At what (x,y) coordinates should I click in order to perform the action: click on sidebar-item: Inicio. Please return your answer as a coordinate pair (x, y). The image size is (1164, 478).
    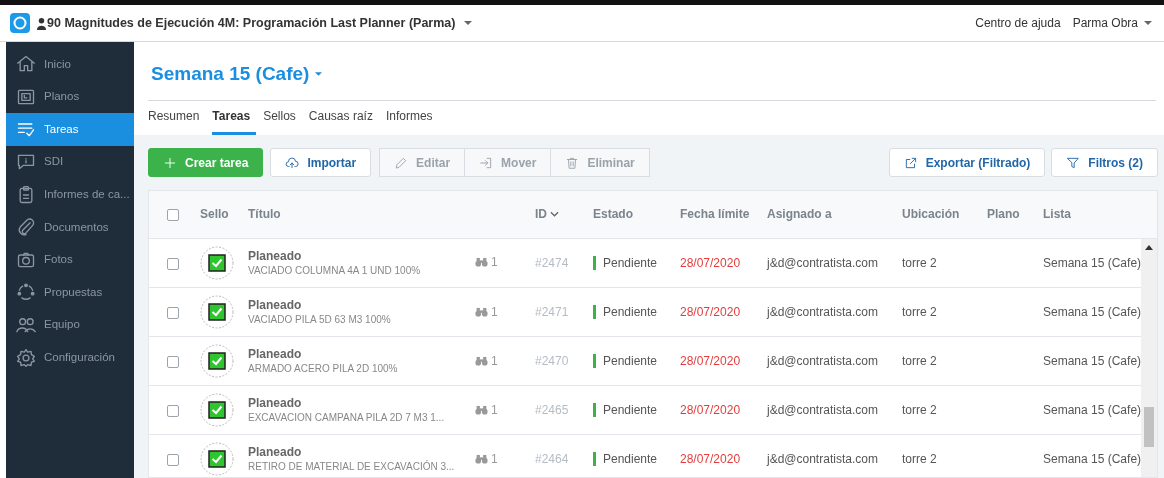
    Looking at the image, I should click on (70, 64).